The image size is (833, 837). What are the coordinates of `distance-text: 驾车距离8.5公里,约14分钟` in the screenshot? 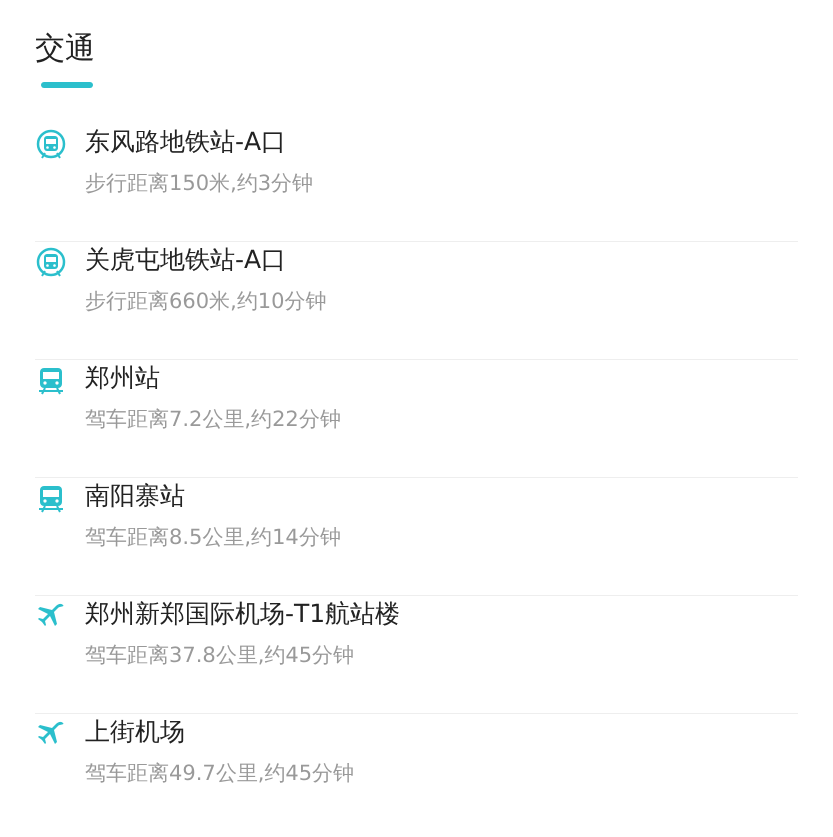 It's located at (213, 537).